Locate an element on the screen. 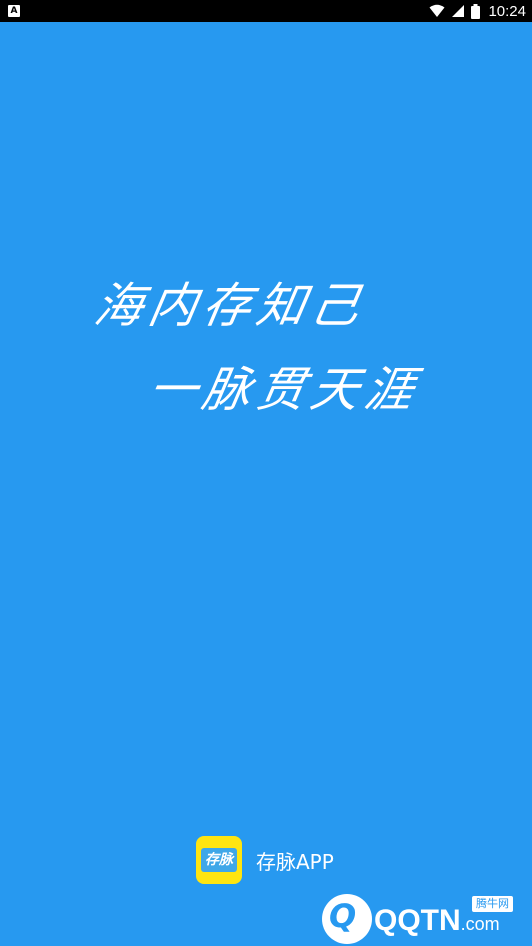  watermark-mark: Q is located at coordinates (343, 916).